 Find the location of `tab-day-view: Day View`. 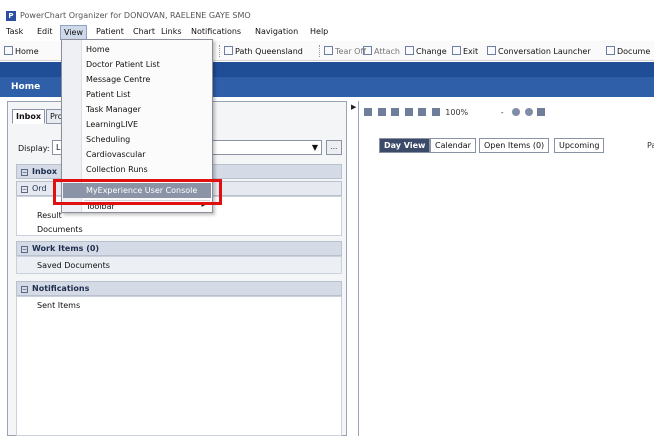

tab-day-view: Day View is located at coordinates (405, 145).